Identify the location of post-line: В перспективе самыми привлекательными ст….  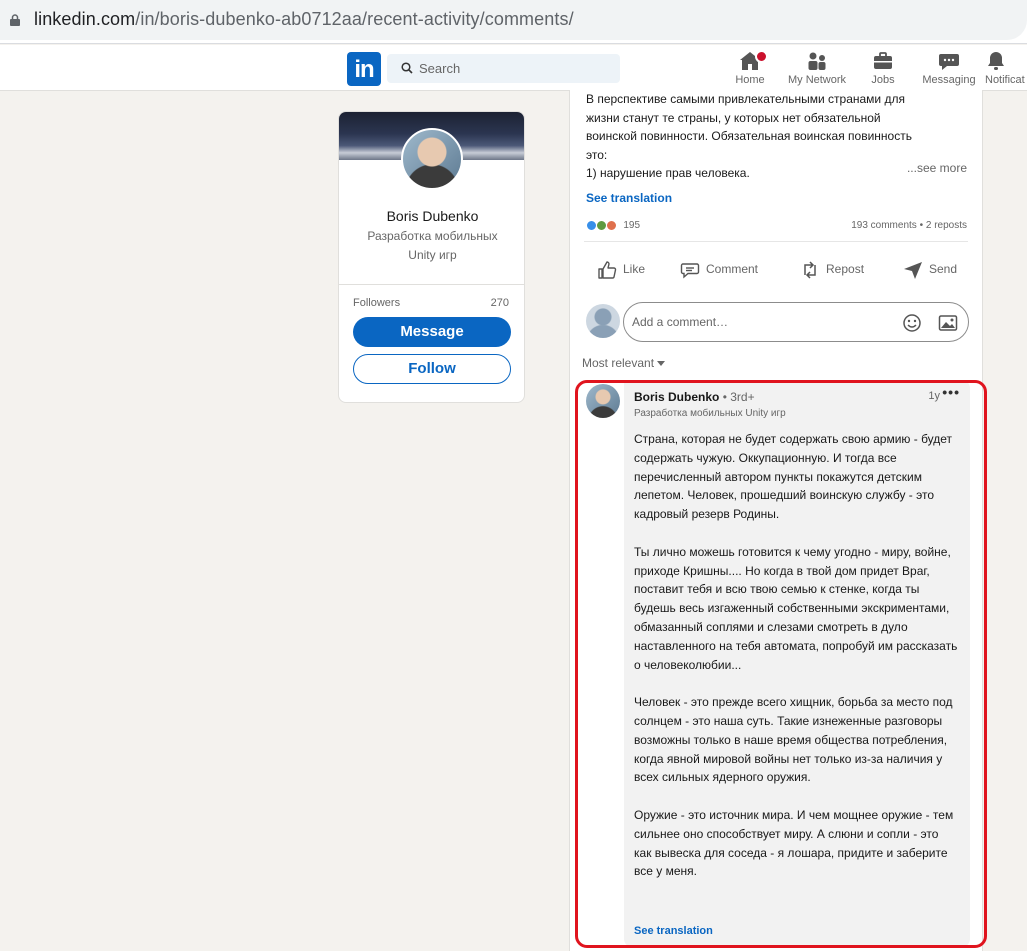
(745, 99).